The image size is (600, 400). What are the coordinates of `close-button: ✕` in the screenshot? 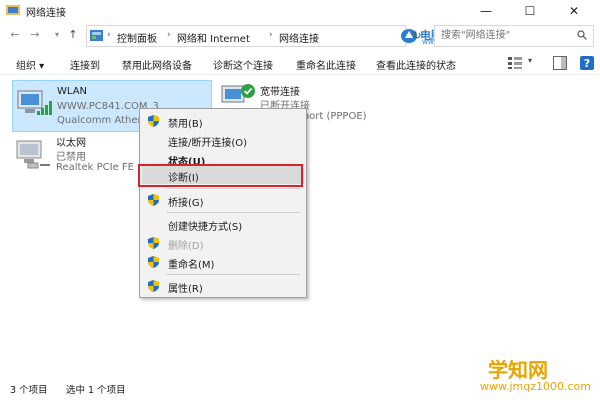 It's located at (574, 11).